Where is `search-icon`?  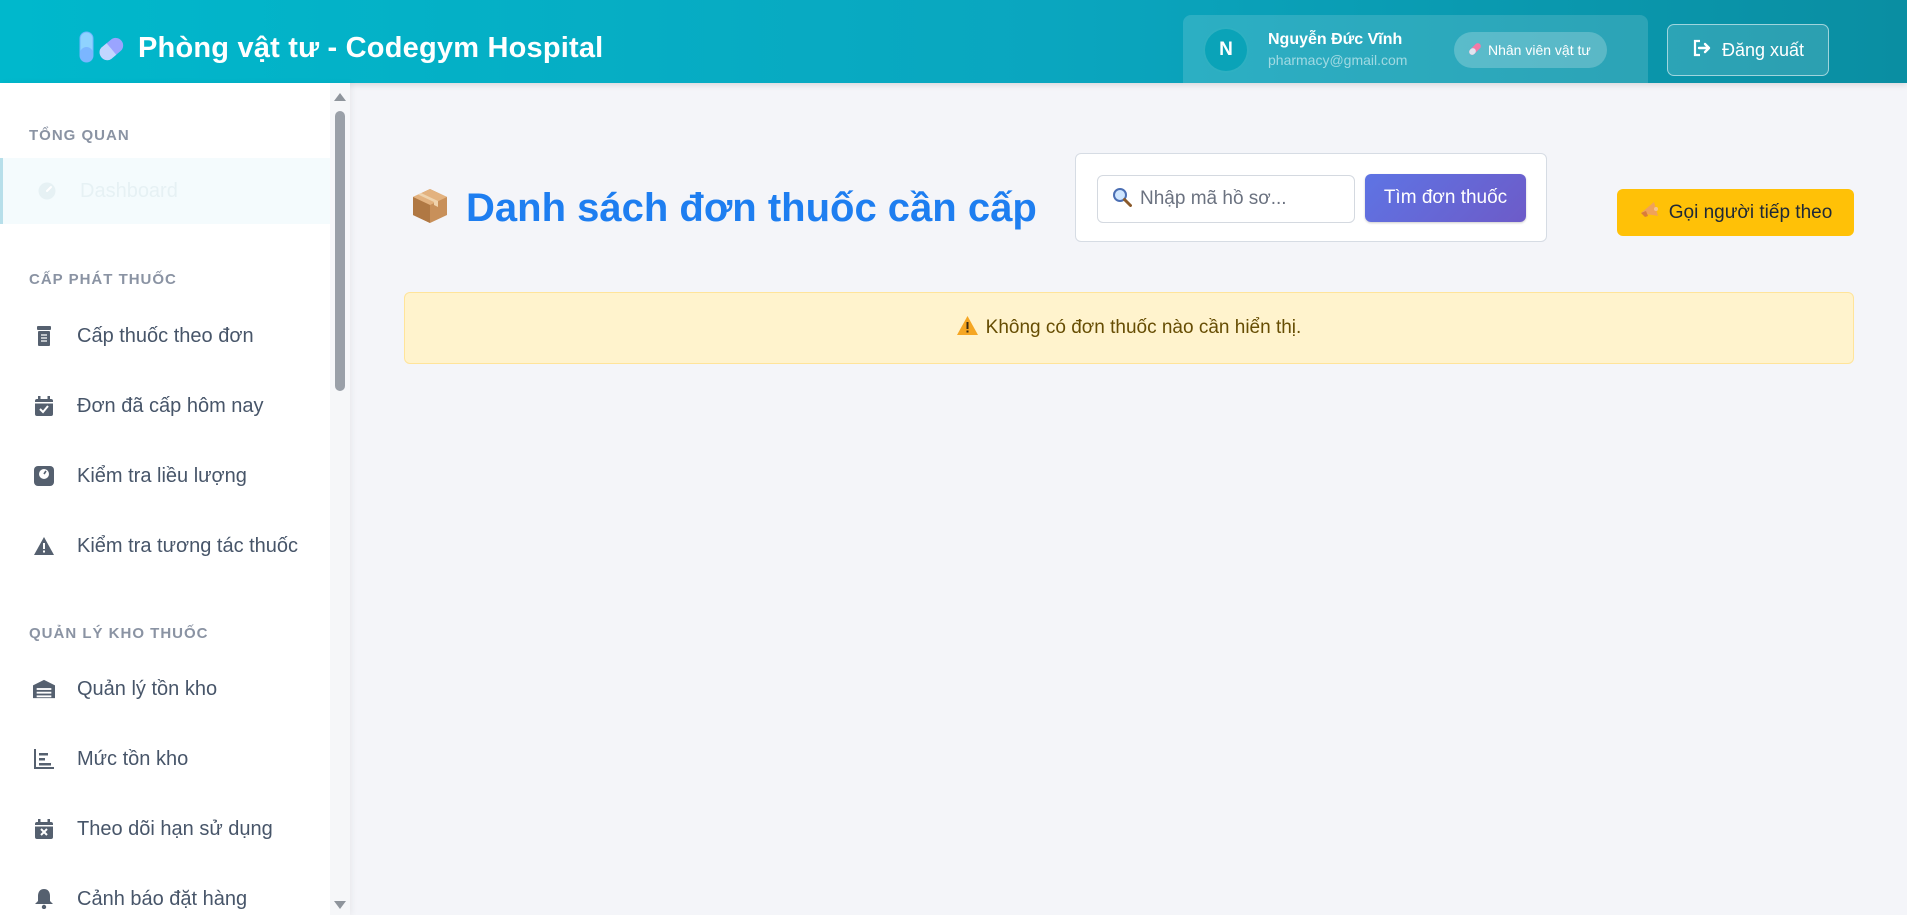 search-icon is located at coordinates (1122, 199).